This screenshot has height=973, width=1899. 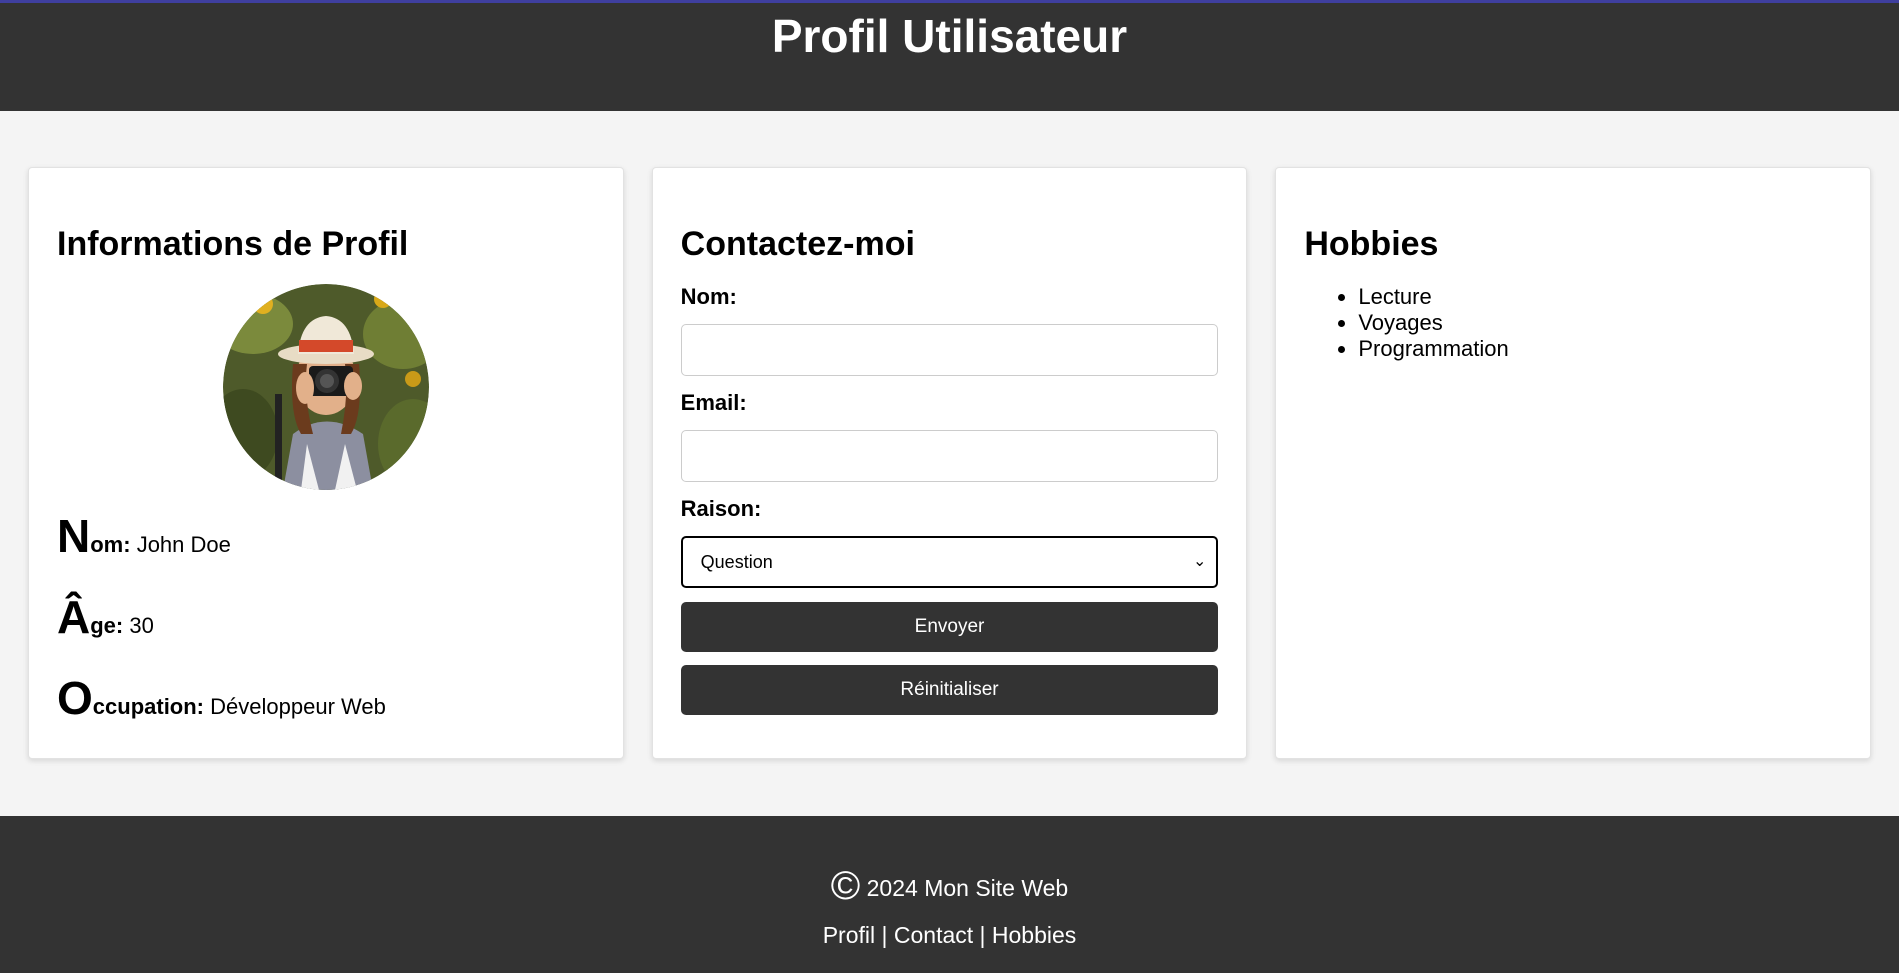 What do you see at coordinates (933, 935) in the screenshot?
I see `footer-link-contact: Contact` at bounding box center [933, 935].